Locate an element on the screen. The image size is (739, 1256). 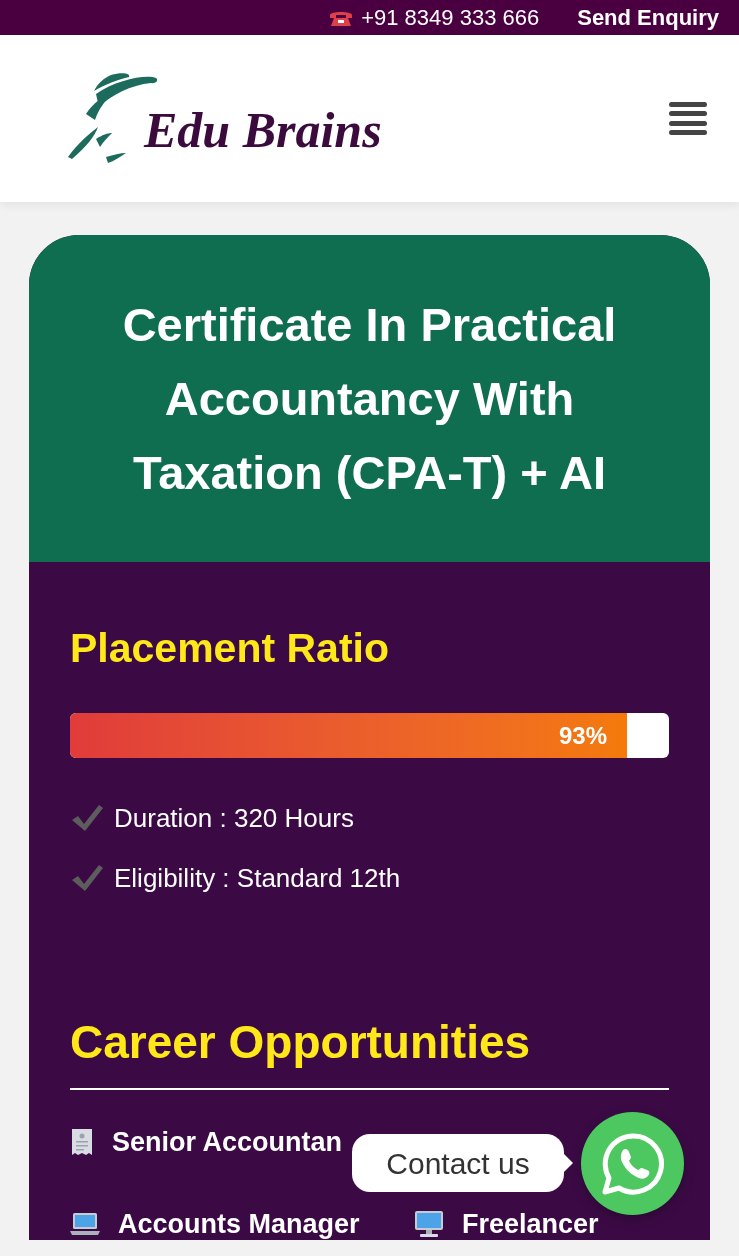
progress-reading: 93% is located at coordinates (583, 735).